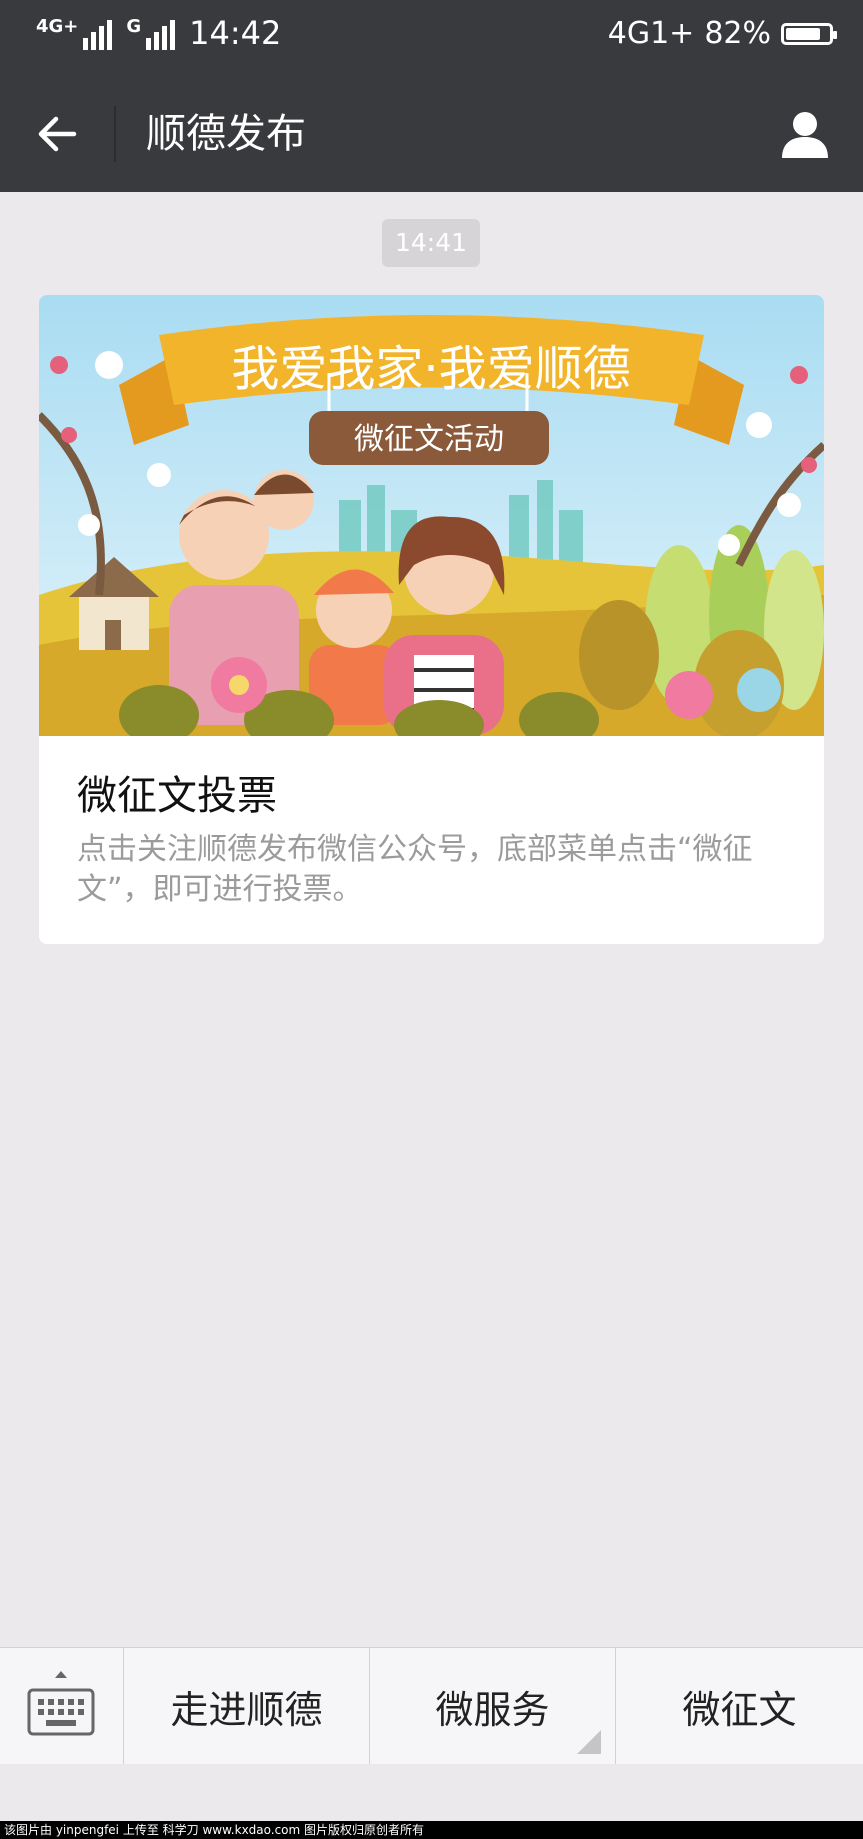 The image size is (863, 1839). Describe the element at coordinates (492, 1709) in the screenshot. I see `menu-item-label: 微服务` at that location.